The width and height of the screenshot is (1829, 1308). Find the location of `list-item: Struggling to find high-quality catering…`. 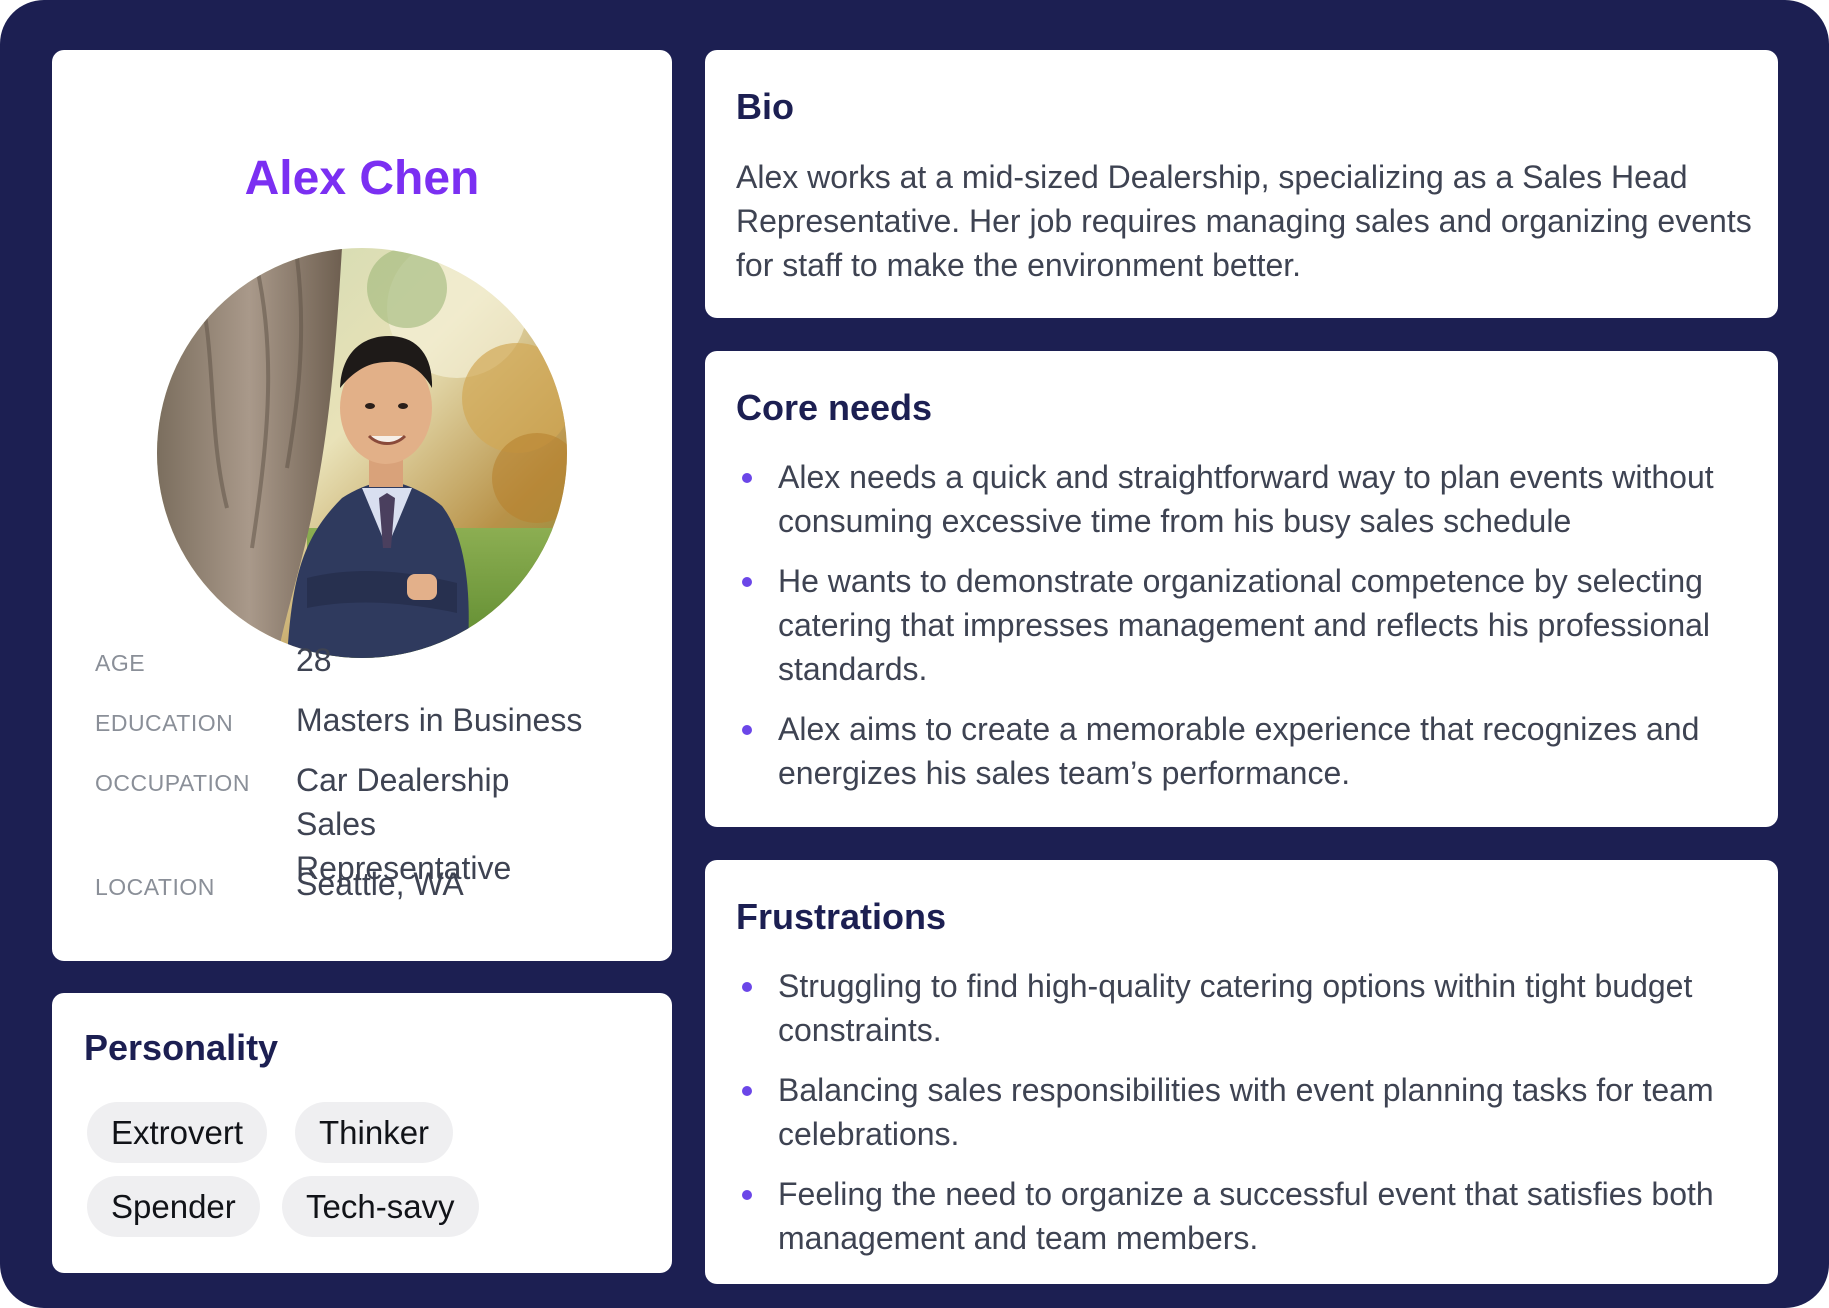

list-item: Struggling to find high-quality catering… is located at coordinates (1248, 1008).